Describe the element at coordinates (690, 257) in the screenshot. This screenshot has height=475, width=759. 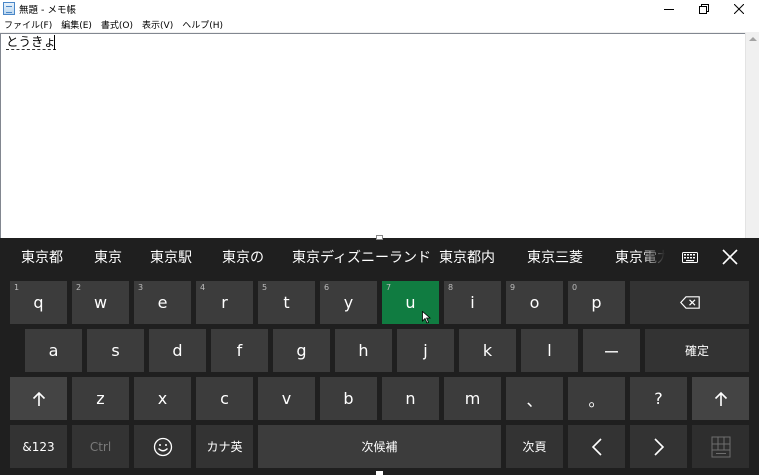
I see `keyboard-icon` at that location.